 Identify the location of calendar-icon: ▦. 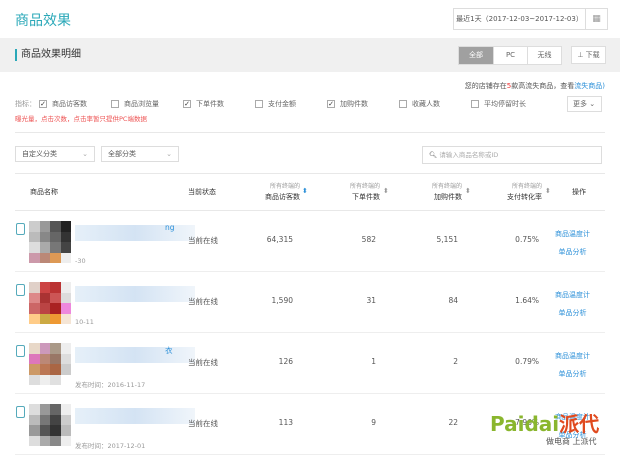
(596, 19).